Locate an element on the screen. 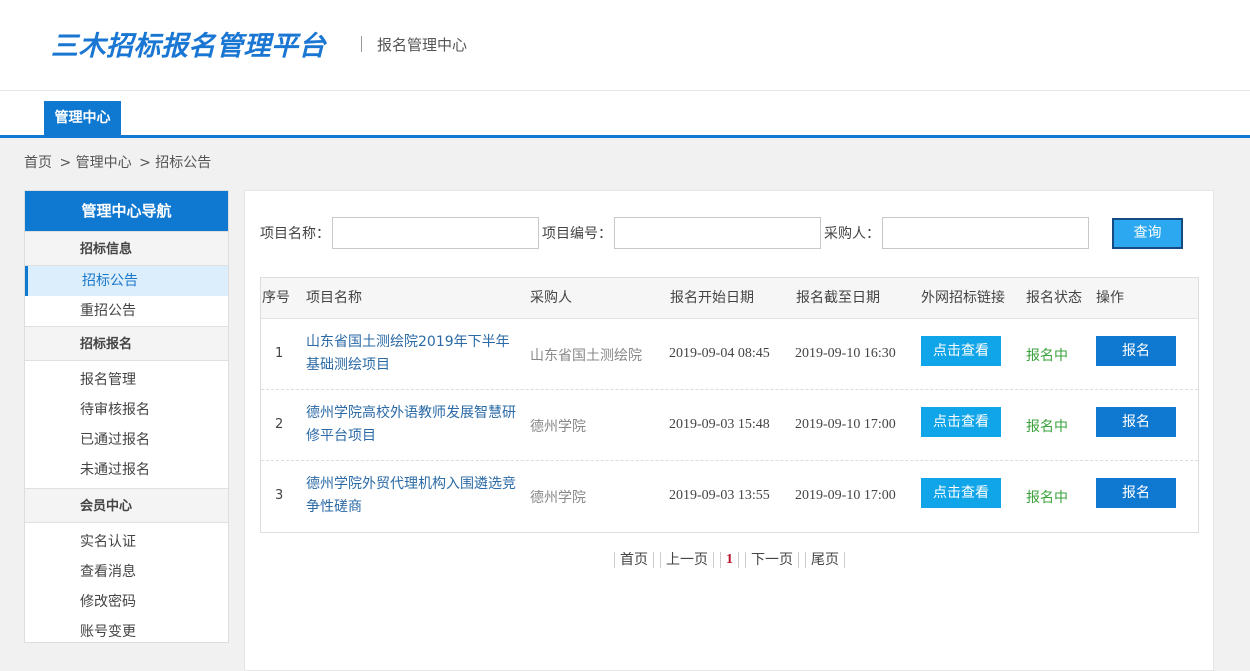 This screenshot has height=671, width=1250. header-divider is located at coordinates (361, 44).